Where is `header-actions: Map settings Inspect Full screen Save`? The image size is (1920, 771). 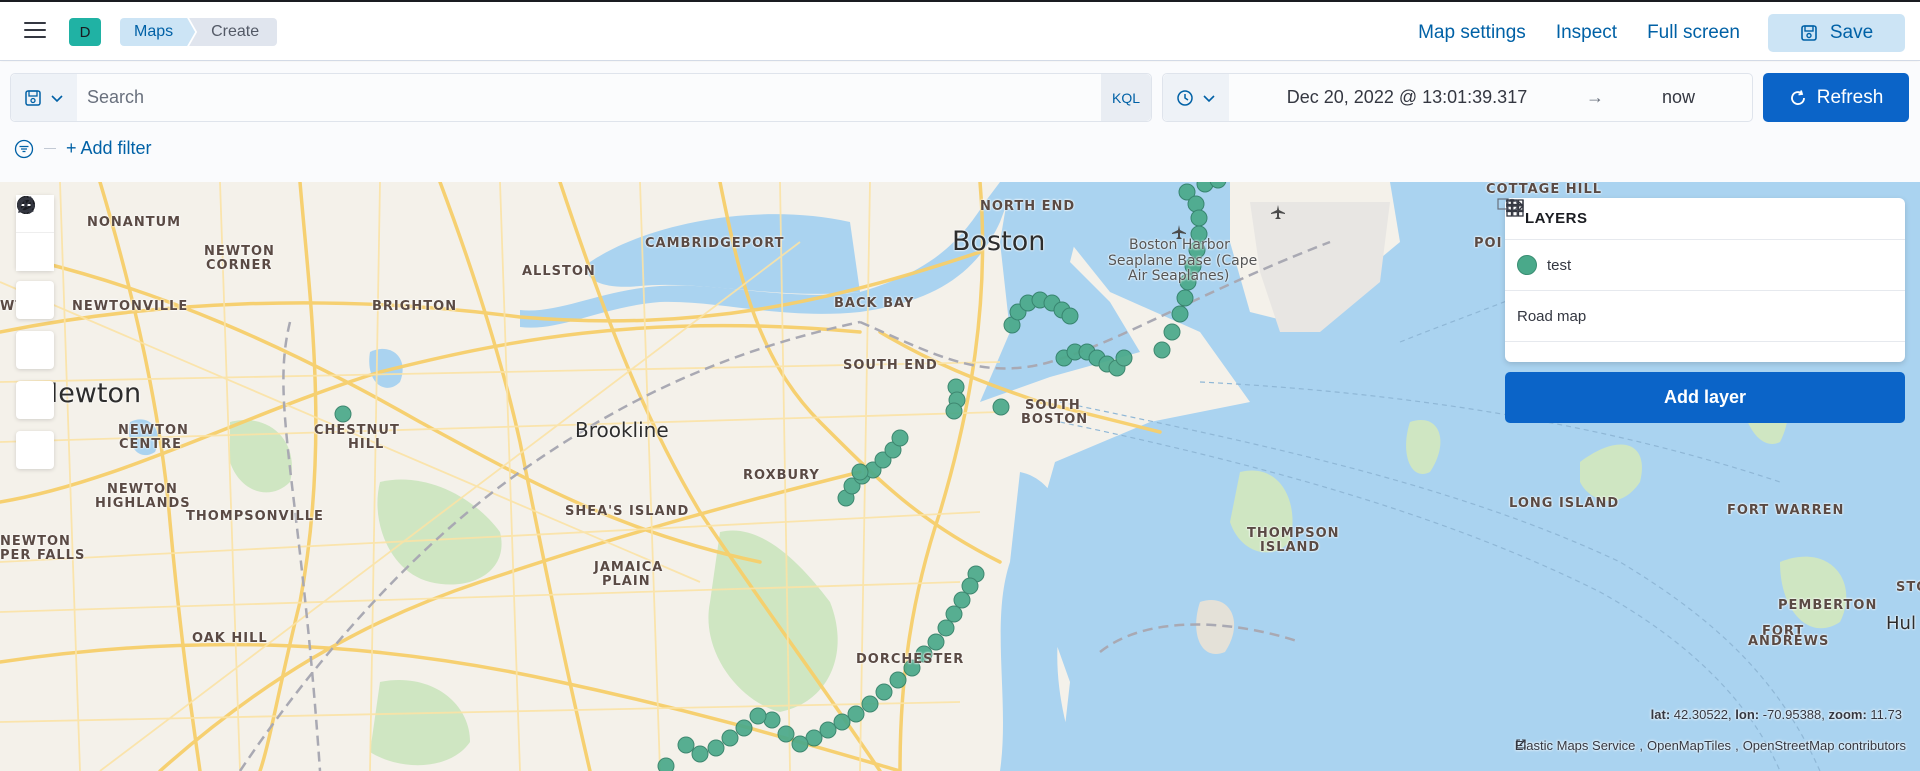
header-actions: Map settings Inspect Full screen Save is located at coordinates (1669, 33).